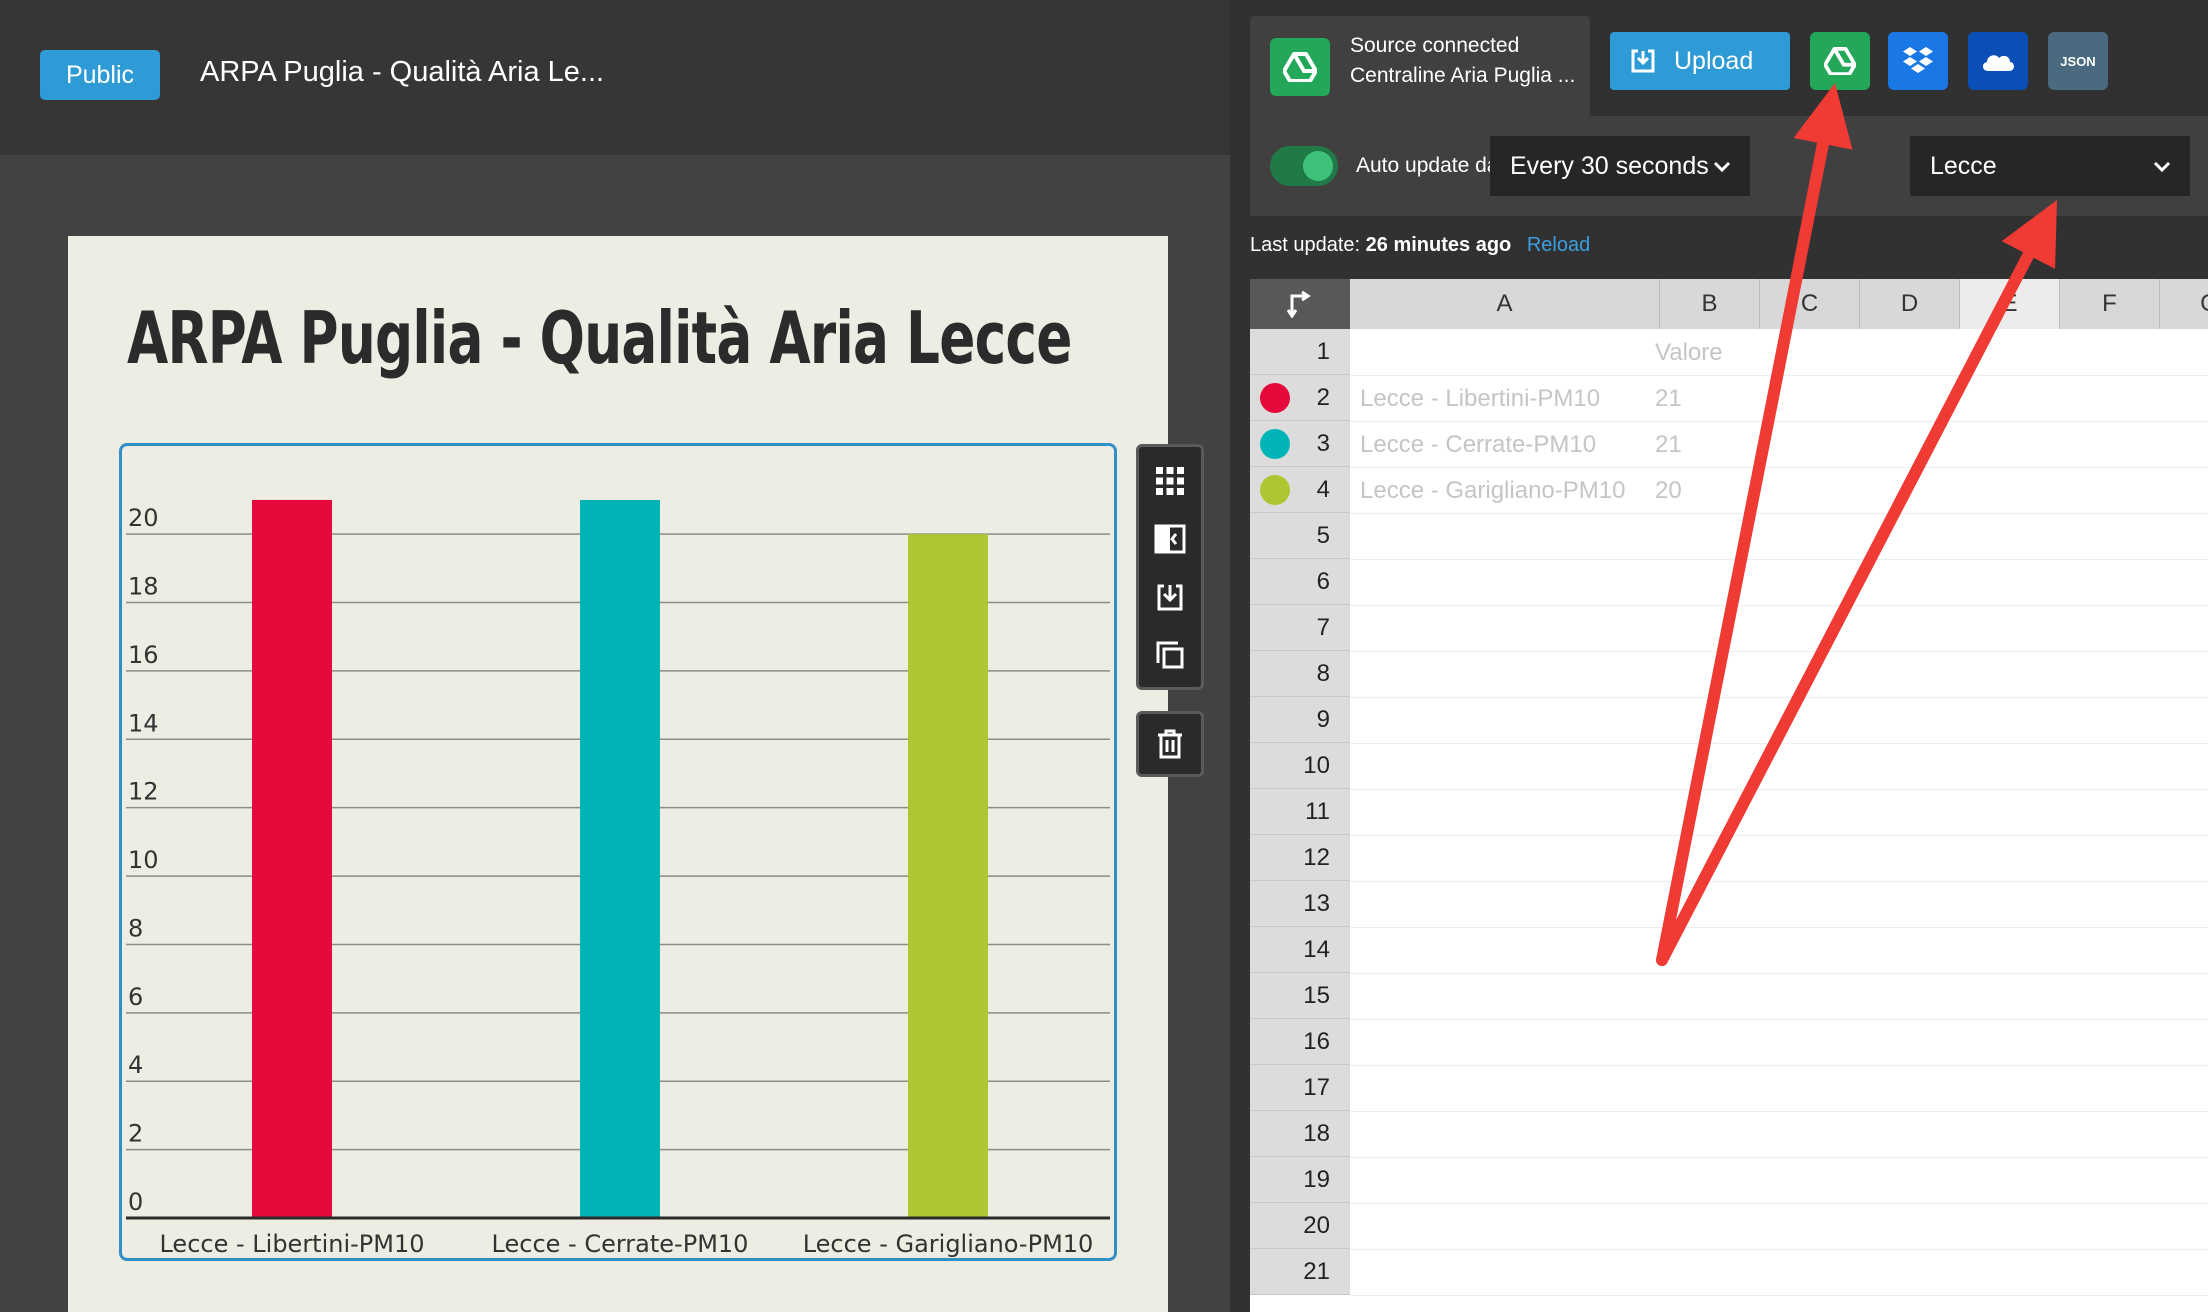 This screenshot has width=2208, height=1312. What do you see at coordinates (1710, 304) in the screenshot?
I see `column-header-b: B` at bounding box center [1710, 304].